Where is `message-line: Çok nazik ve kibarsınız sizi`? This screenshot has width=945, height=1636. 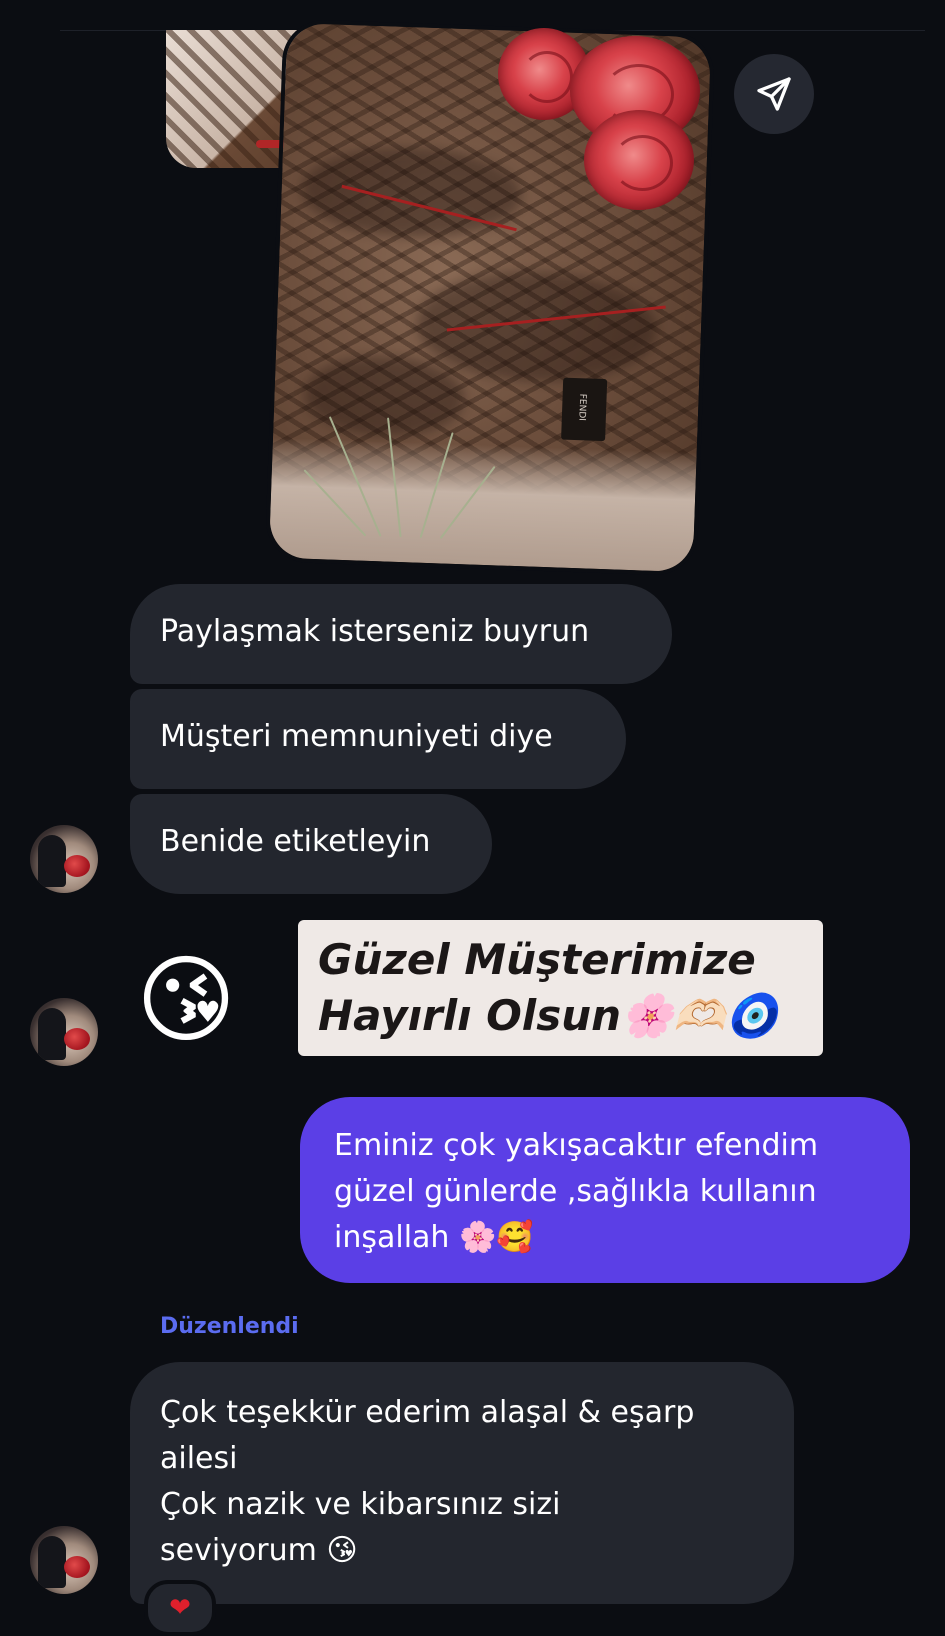 message-line: Çok nazik ve kibarsınız sizi is located at coordinates (360, 1504).